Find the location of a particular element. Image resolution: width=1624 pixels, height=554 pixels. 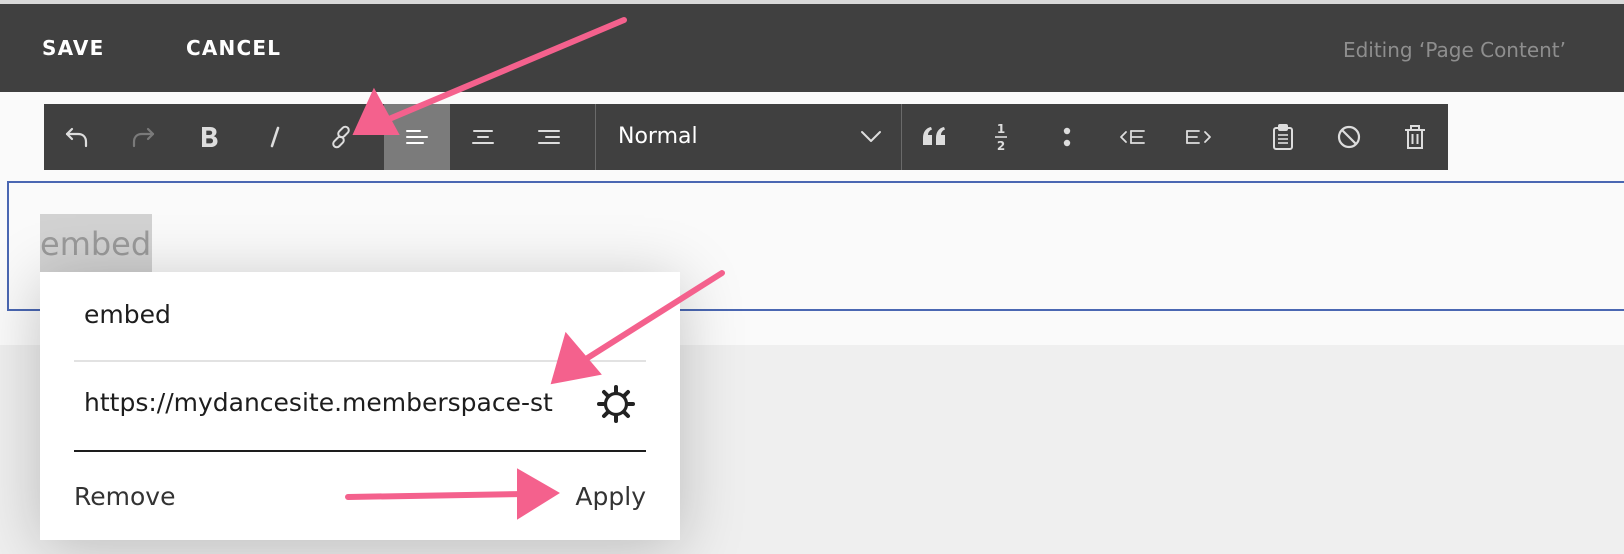

link-url-input is located at coordinates (334, 402).